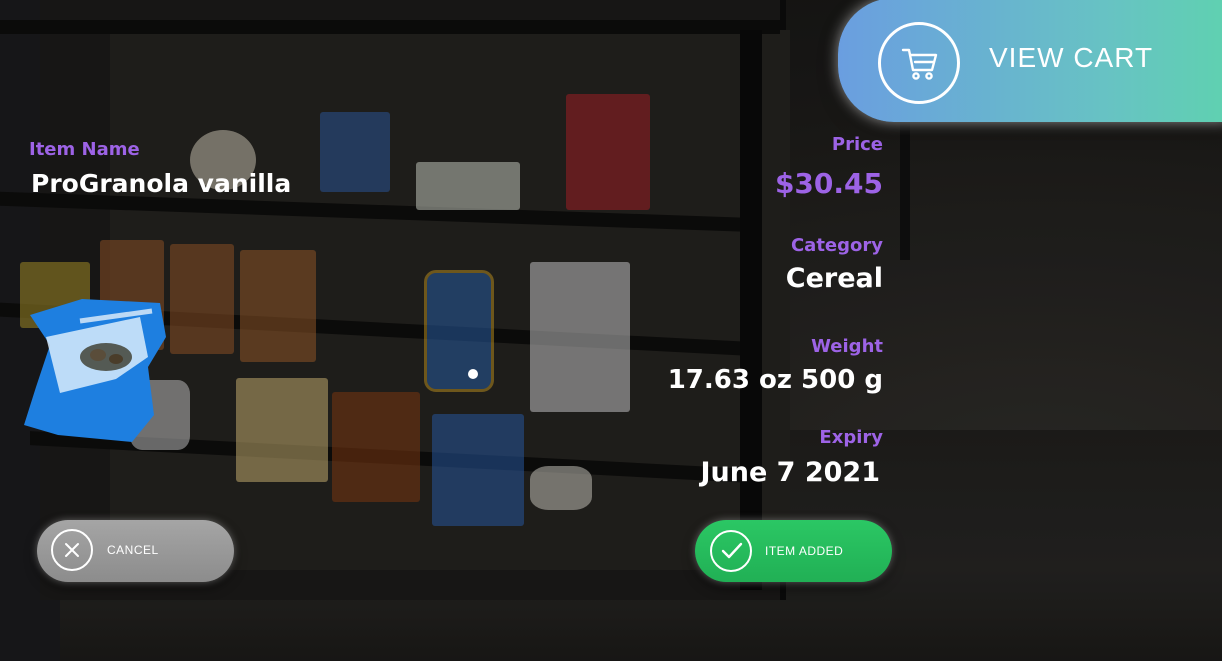 The image size is (1222, 661). What do you see at coordinates (161, 183) in the screenshot?
I see `item-name-value: ProGranola vanilla` at bounding box center [161, 183].